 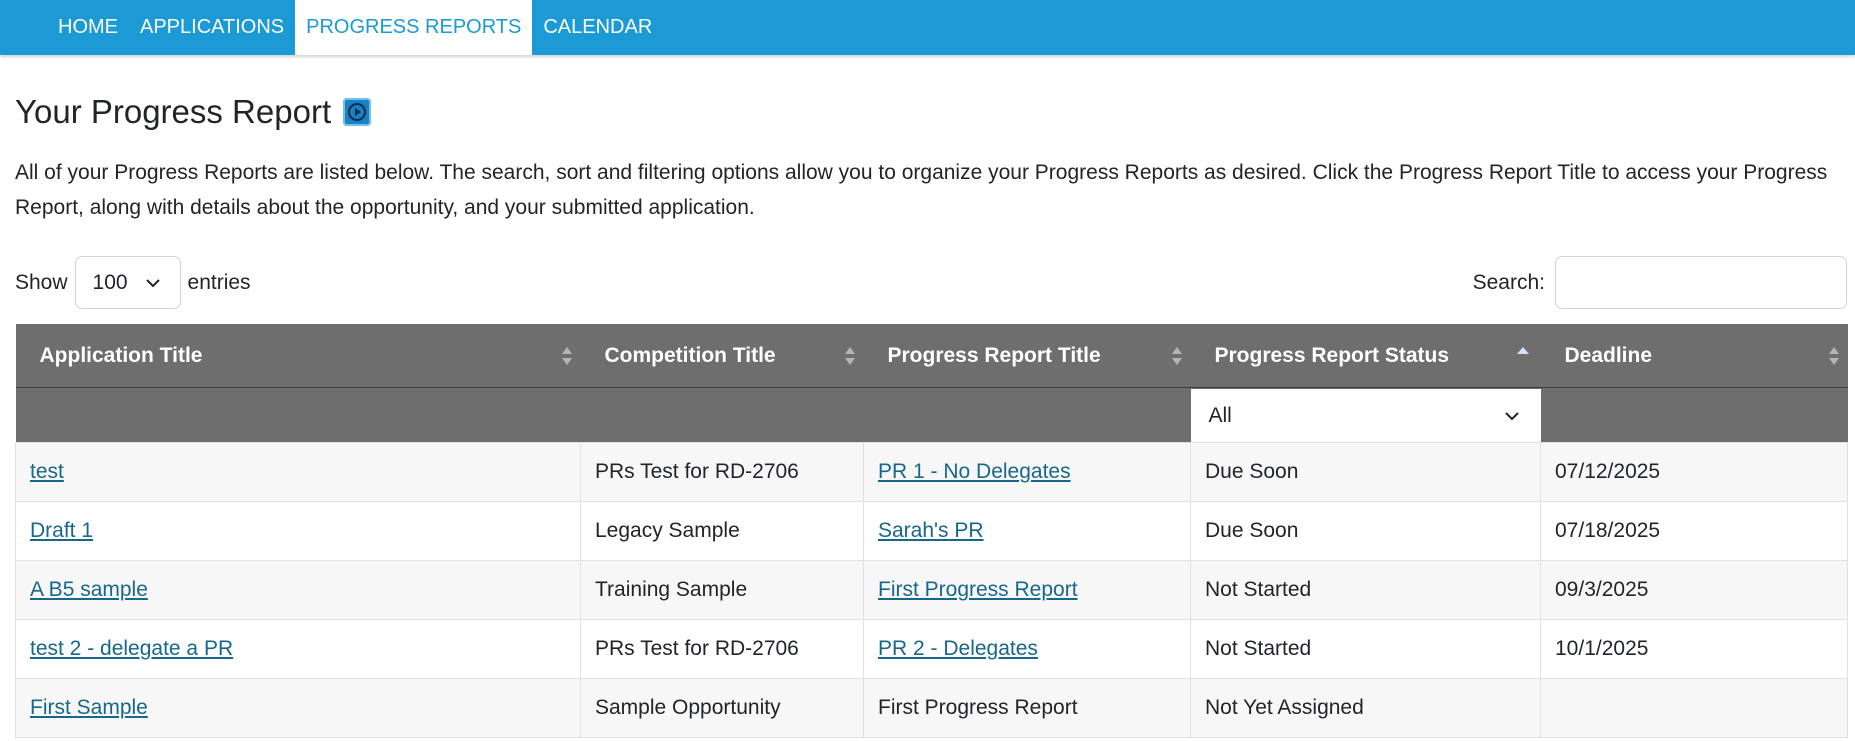 What do you see at coordinates (978, 589) in the screenshot?
I see `progress-report-link: First Progress Report` at bounding box center [978, 589].